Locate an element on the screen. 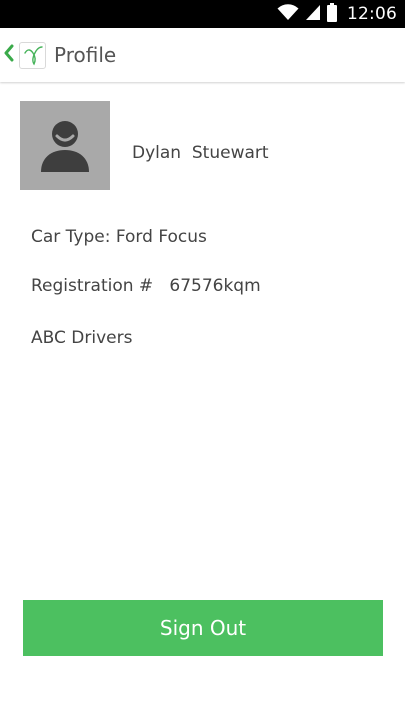 The height and width of the screenshot is (720, 405). signal-icon is located at coordinates (313, 14).